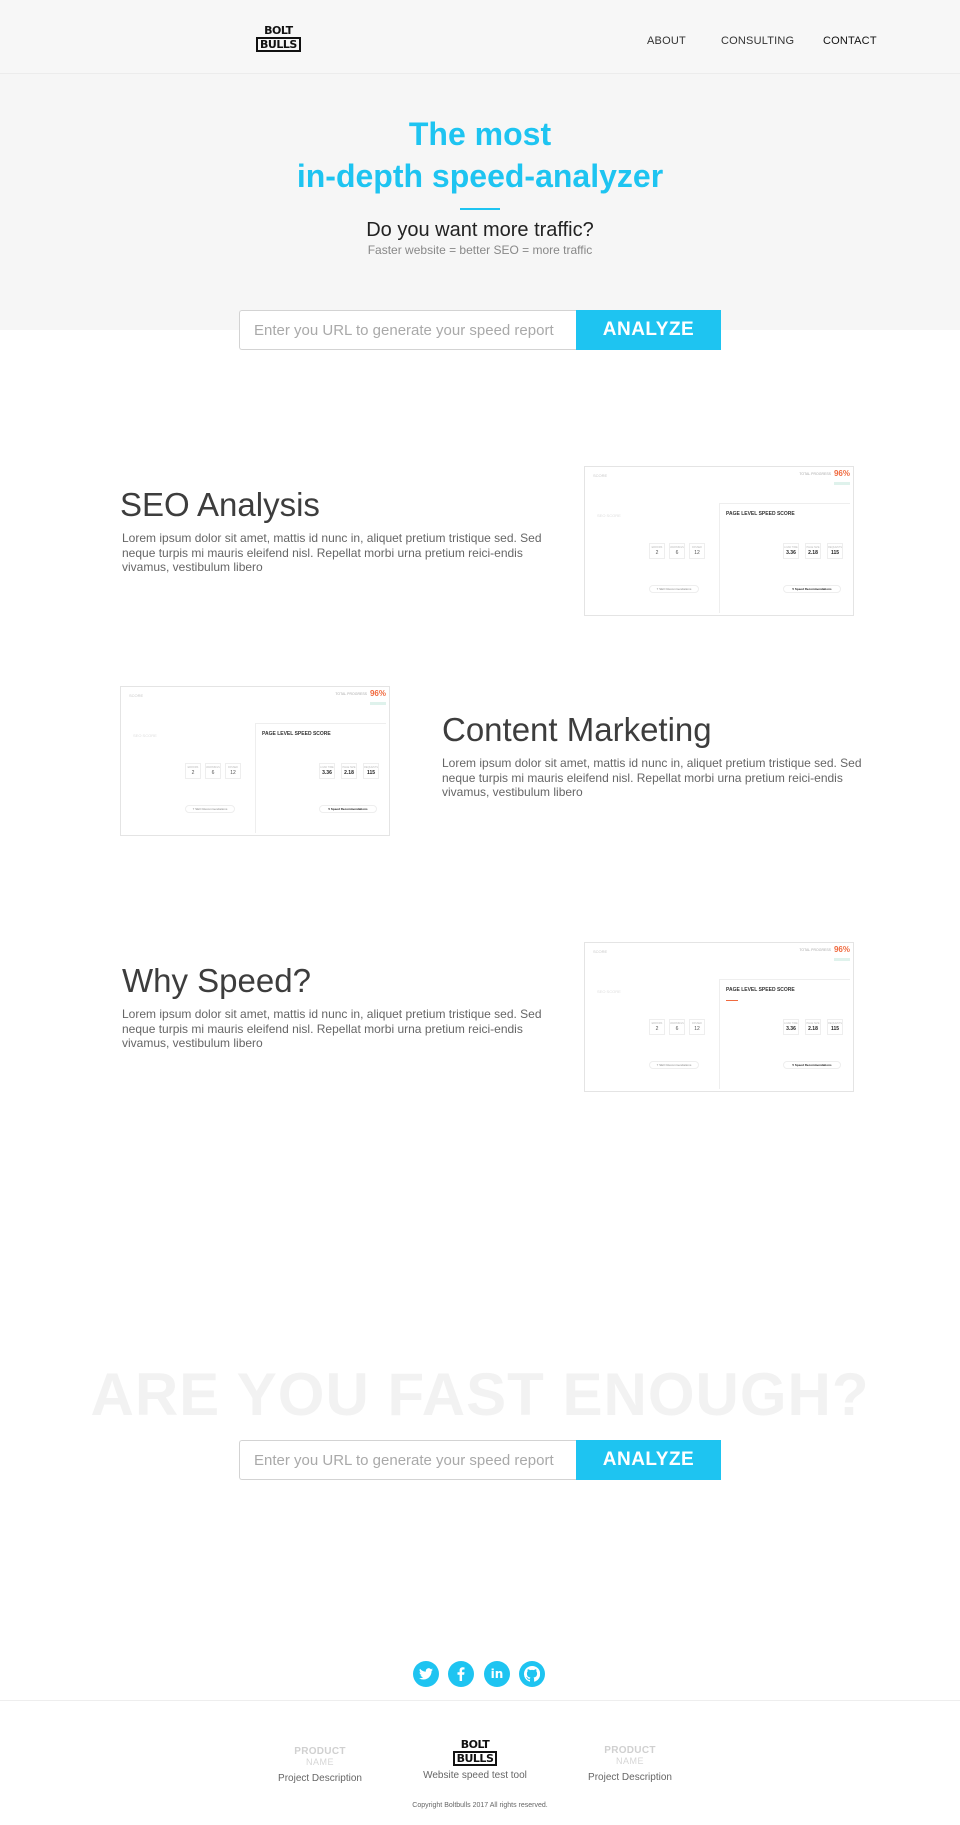  I want to click on linkedin-icon: in, so click(497, 1674).